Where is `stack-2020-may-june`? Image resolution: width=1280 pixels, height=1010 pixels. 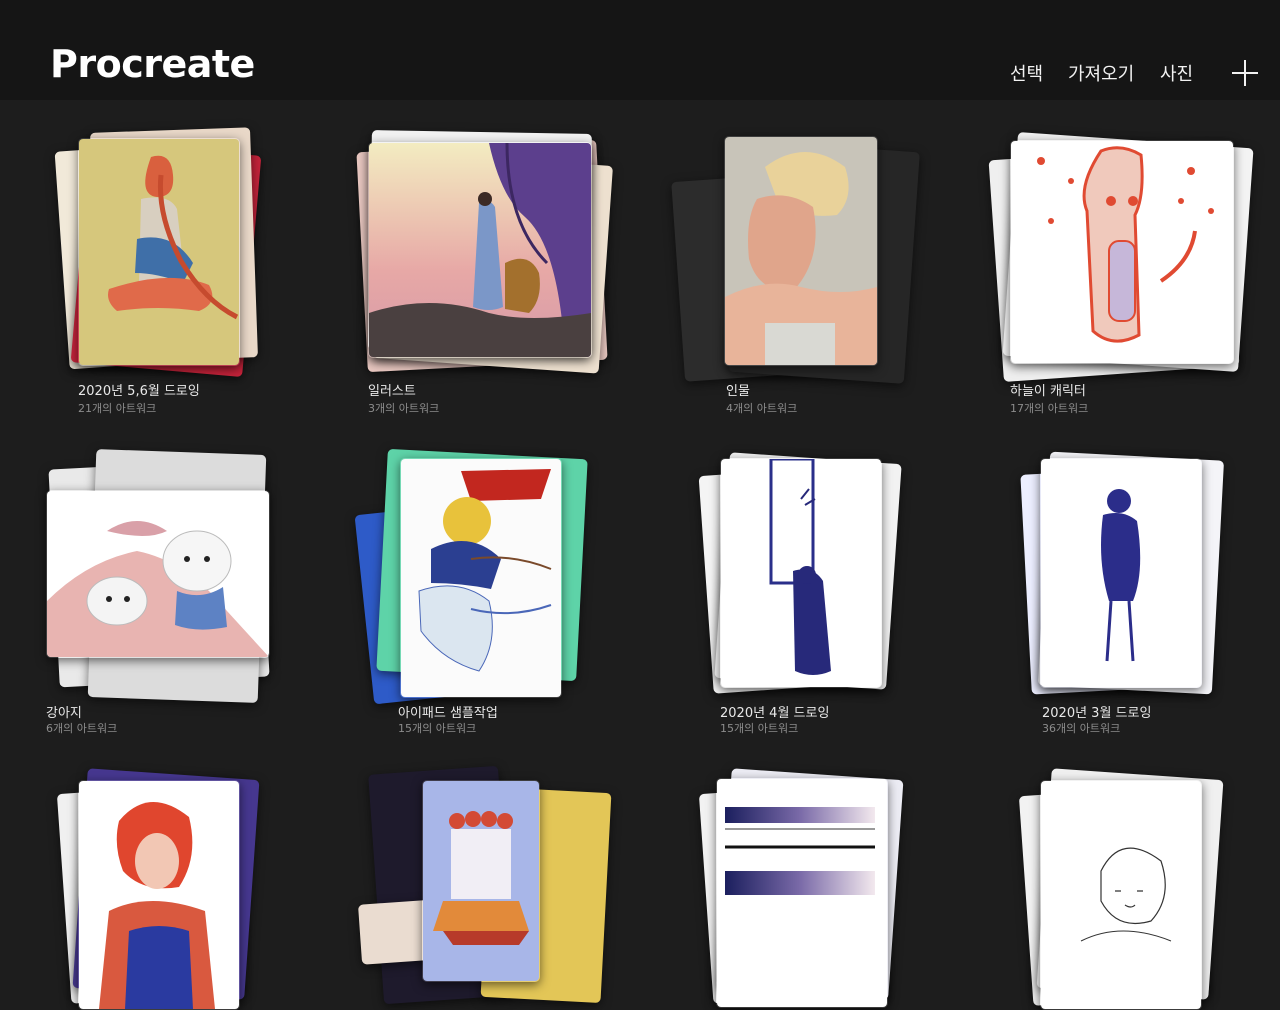
stack-2020-may-june is located at coordinates (160, 268).